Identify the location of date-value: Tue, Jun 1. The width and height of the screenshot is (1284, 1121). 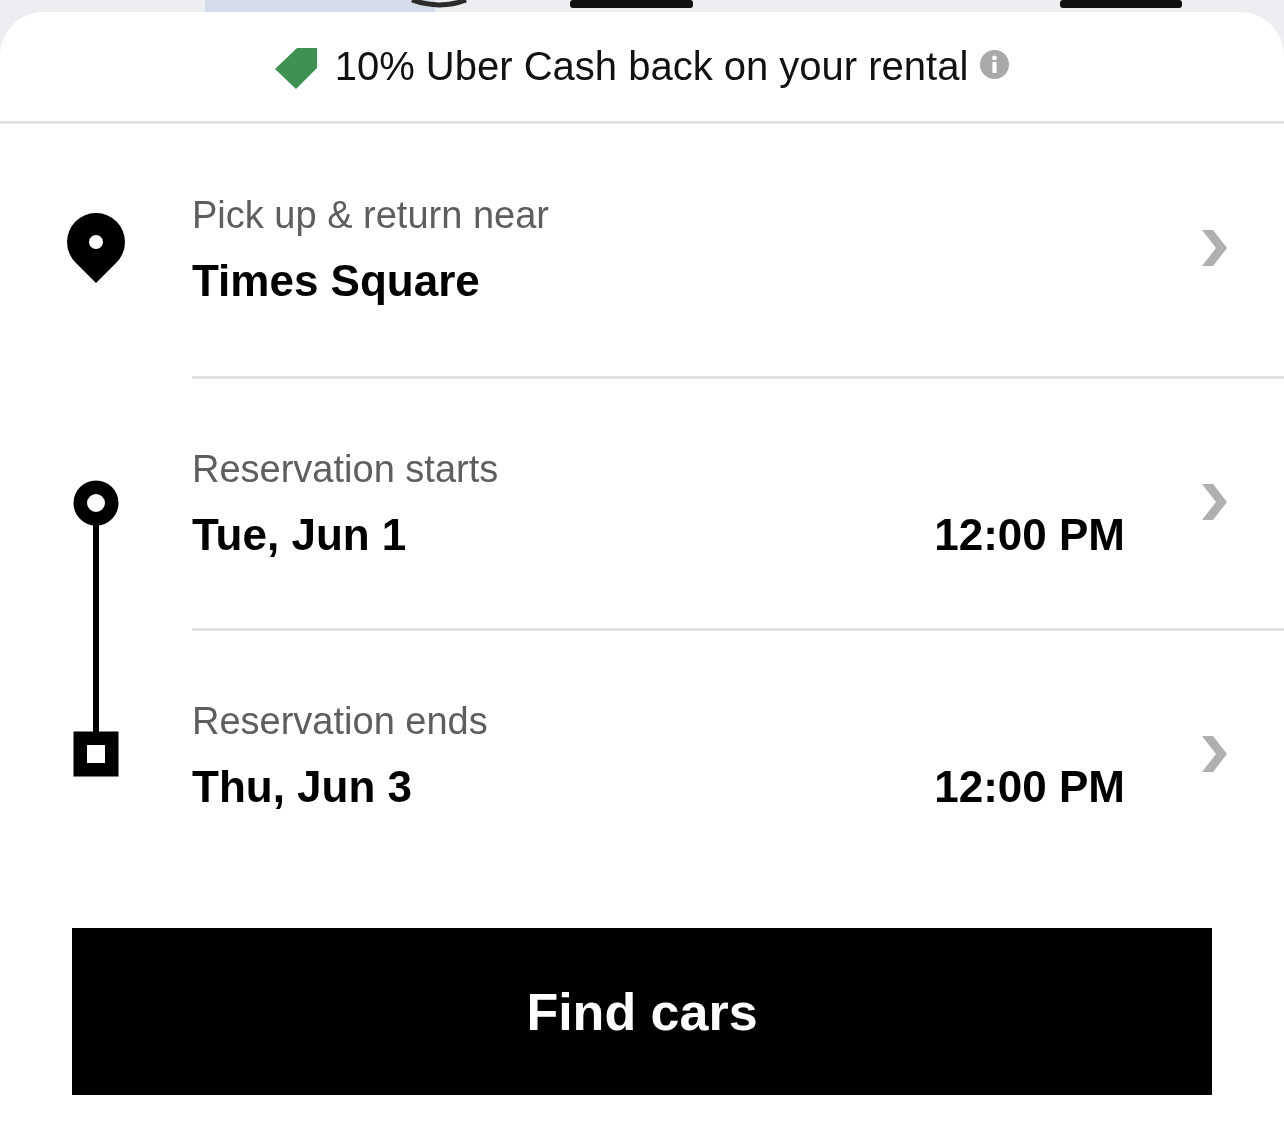
(299, 534).